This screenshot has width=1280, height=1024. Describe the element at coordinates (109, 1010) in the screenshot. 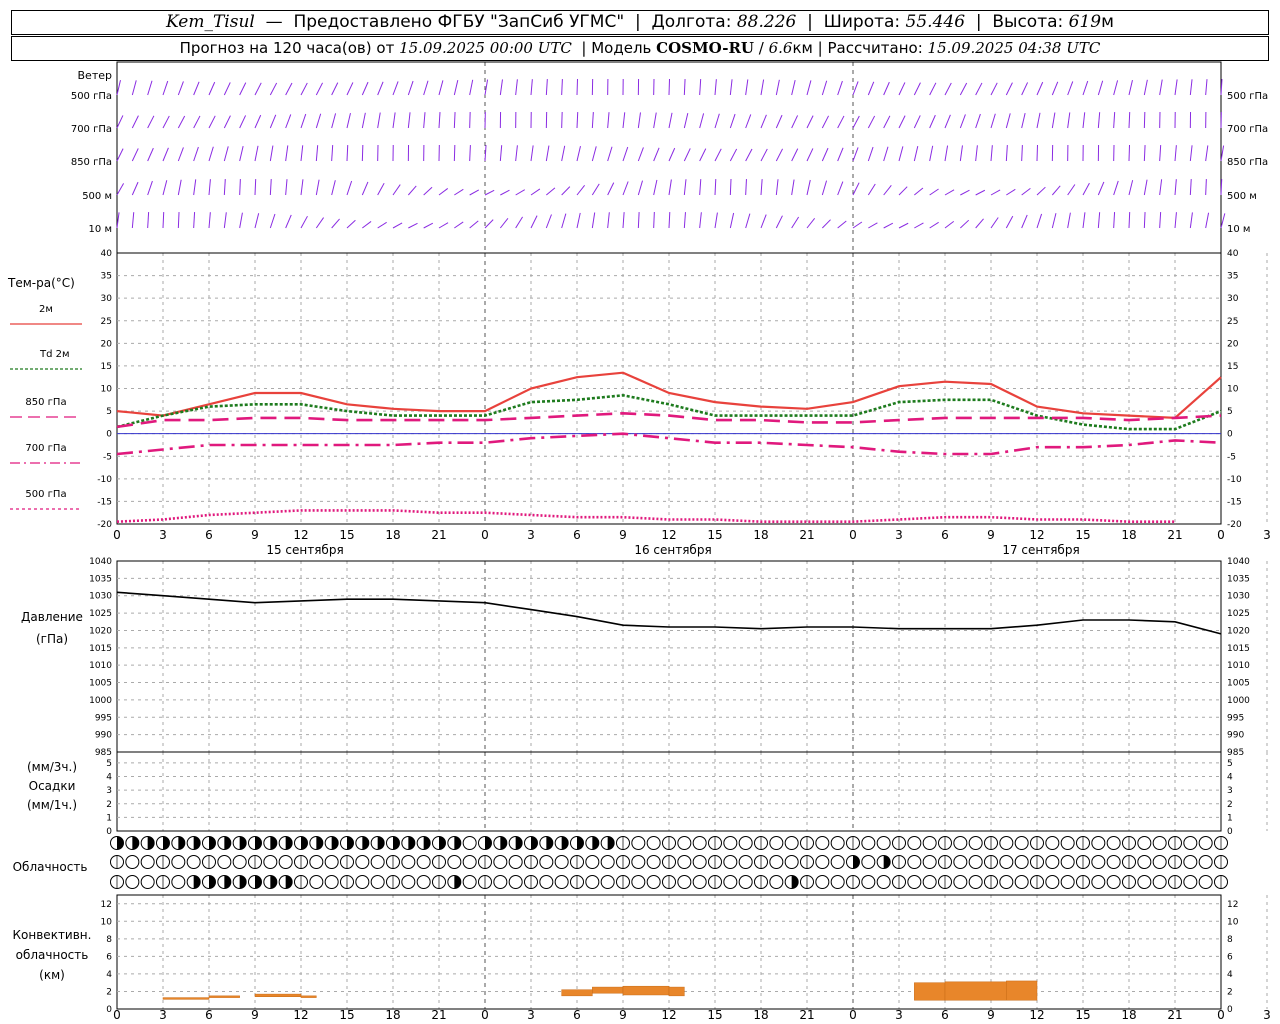

I see `conv-tick-left: 0` at that location.